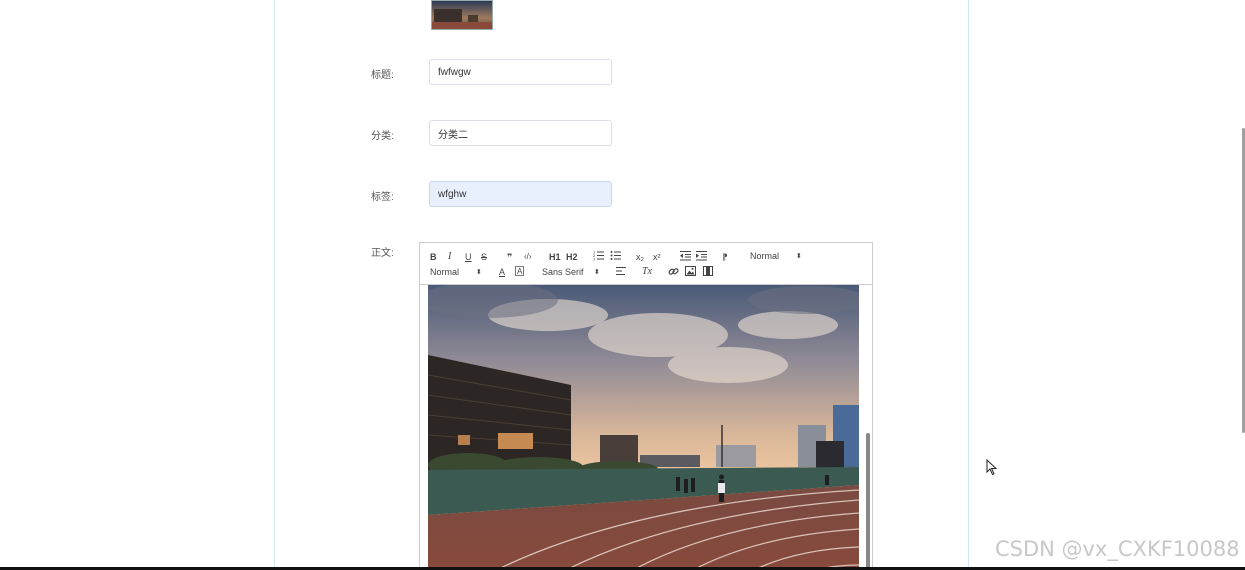 The width and height of the screenshot is (1245, 570). What do you see at coordinates (647, 272) in the screenshot?
I see `clean-format-button: Tx` at bounding box center [647, 272].